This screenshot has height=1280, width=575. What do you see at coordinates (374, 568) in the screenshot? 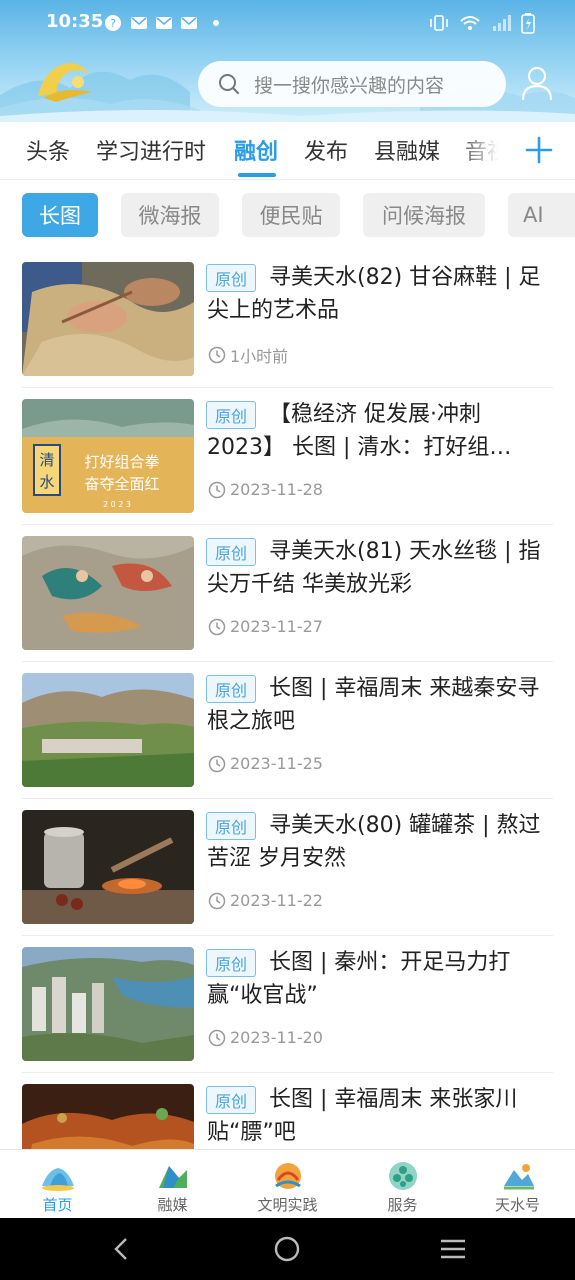
I see `article-title: 寻美天水(81) 天水丝毯 | 指尖万千结 华美放光彩` at bounding box center [374, 568].